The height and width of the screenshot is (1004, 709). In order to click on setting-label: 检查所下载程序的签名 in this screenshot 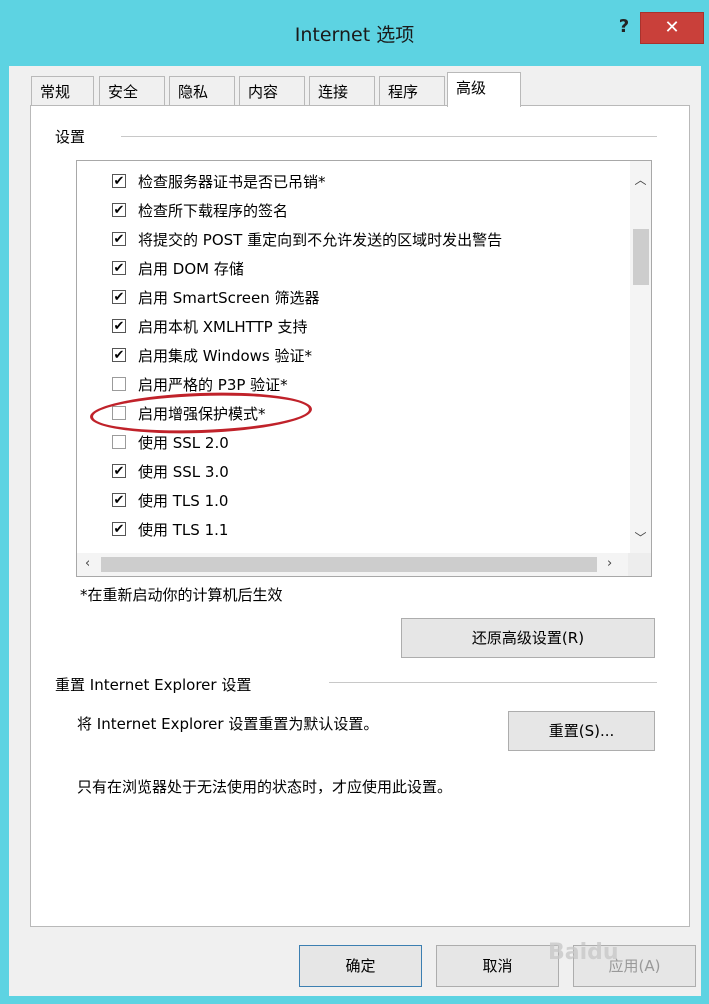, I will do `click(213, 210)`.